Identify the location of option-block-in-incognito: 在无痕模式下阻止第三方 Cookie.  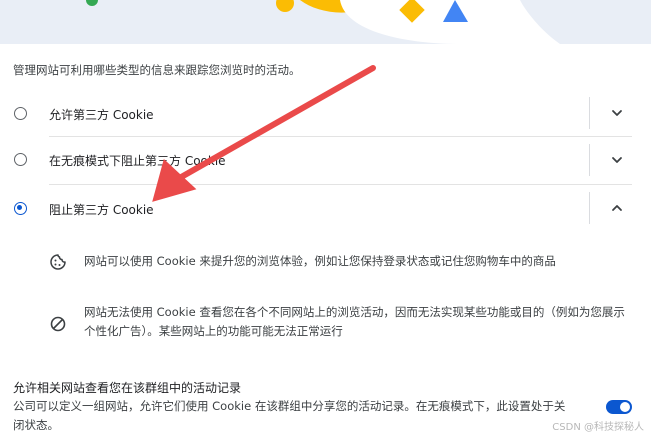
(325, 160).